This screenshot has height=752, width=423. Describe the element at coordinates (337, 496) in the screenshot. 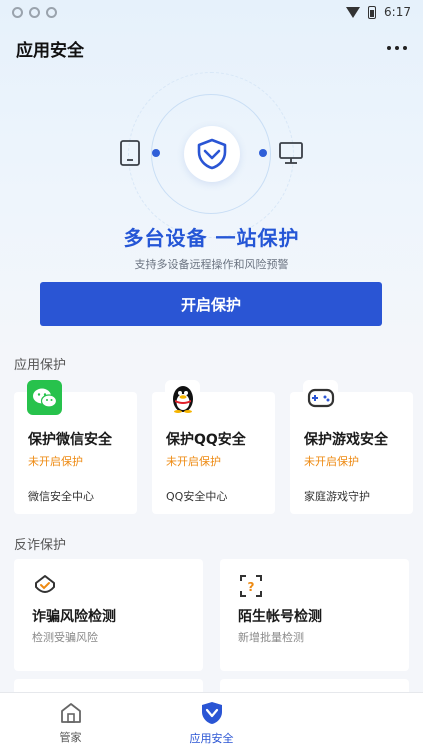

I see `card-link: 家庭游戏守护` at that location.